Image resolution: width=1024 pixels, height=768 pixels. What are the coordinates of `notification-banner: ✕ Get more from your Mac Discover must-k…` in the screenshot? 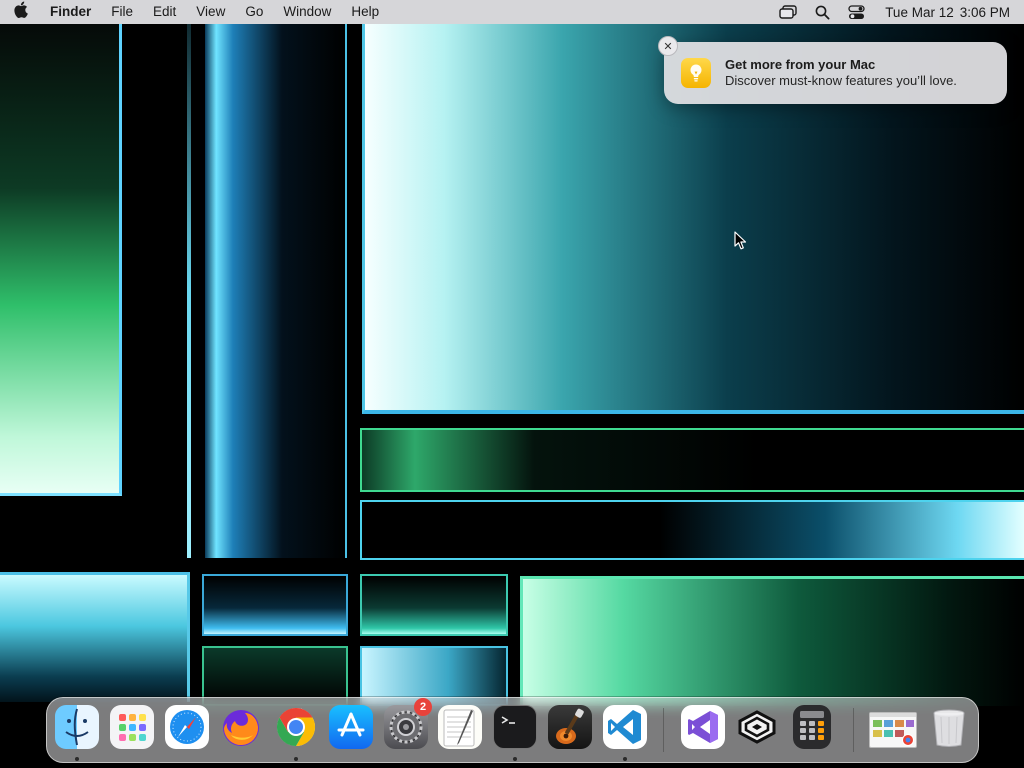 It's located at (832, 70).